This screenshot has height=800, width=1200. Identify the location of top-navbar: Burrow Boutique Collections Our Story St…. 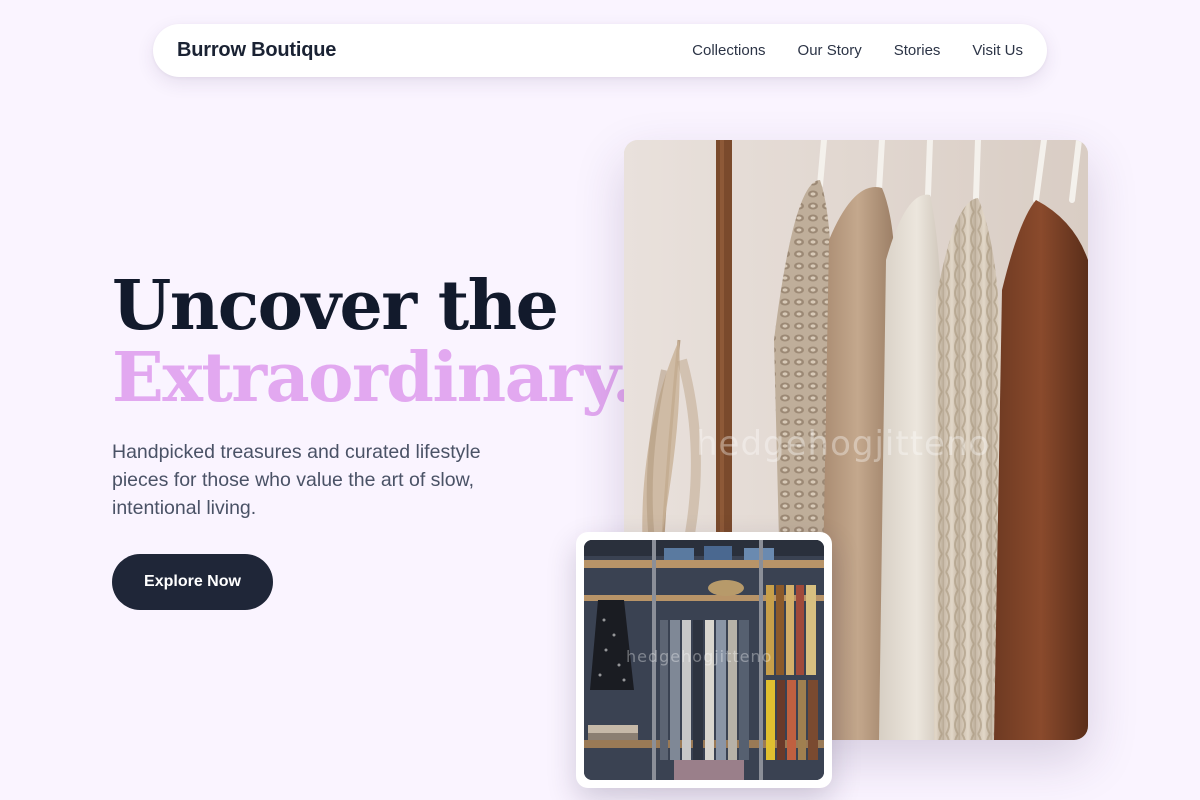
(600, 50).